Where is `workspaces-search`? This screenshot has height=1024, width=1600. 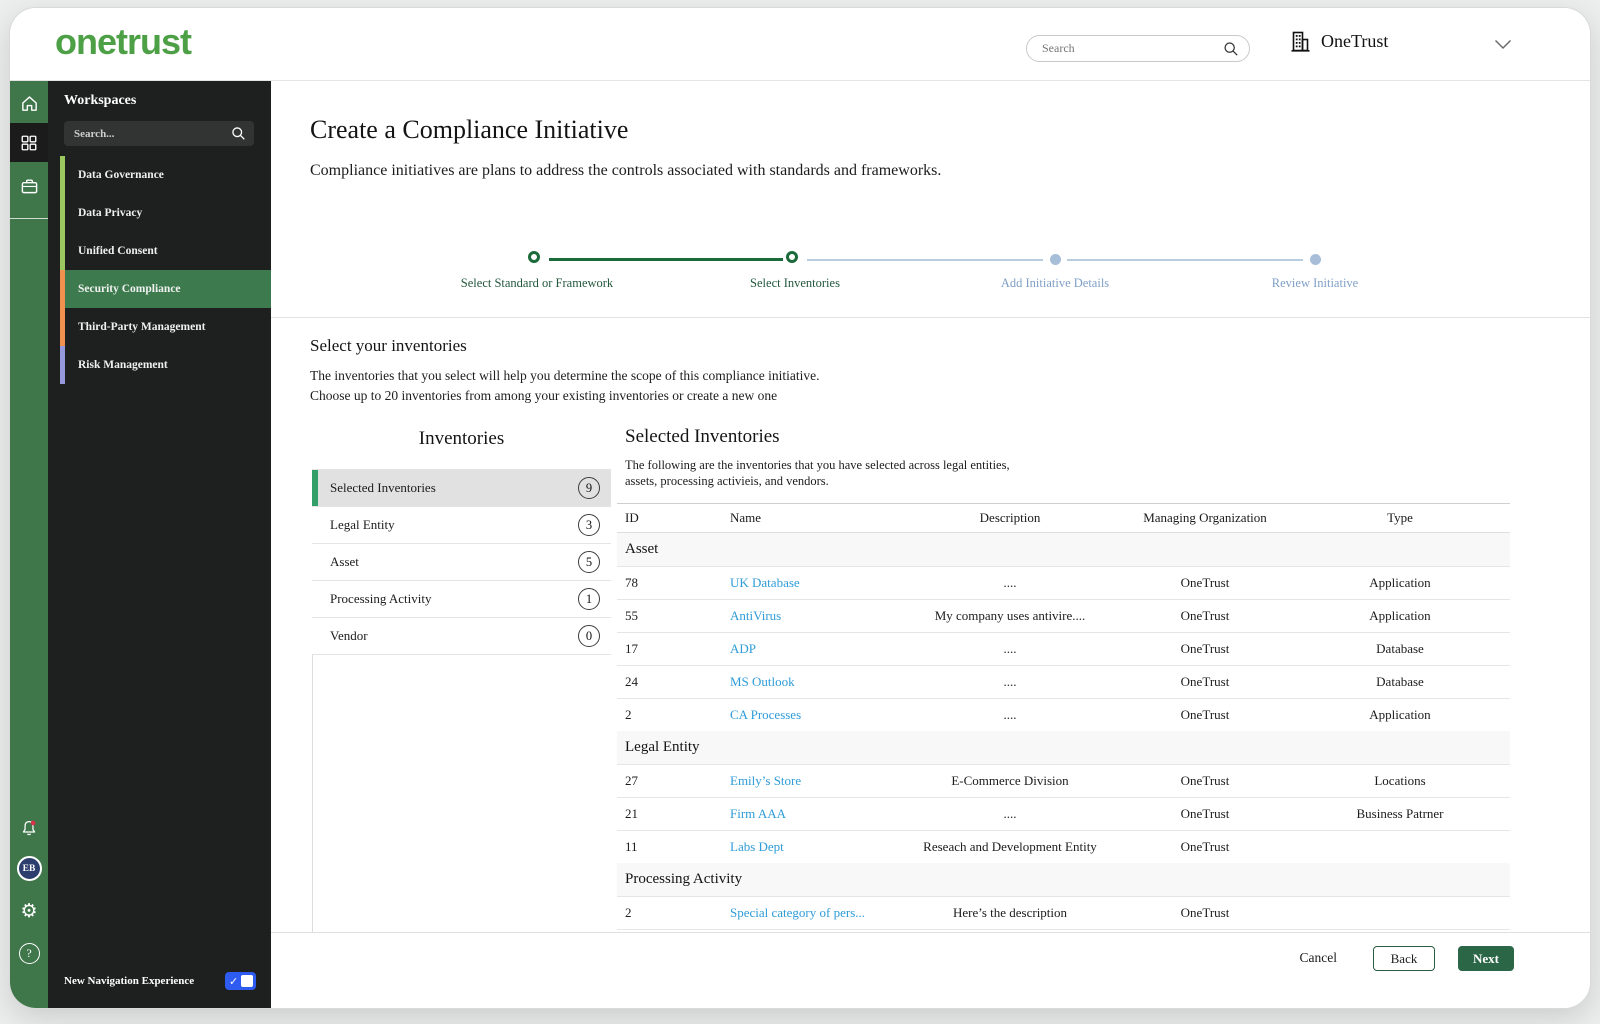
workspaces-search is located at coordinates (159, 133).